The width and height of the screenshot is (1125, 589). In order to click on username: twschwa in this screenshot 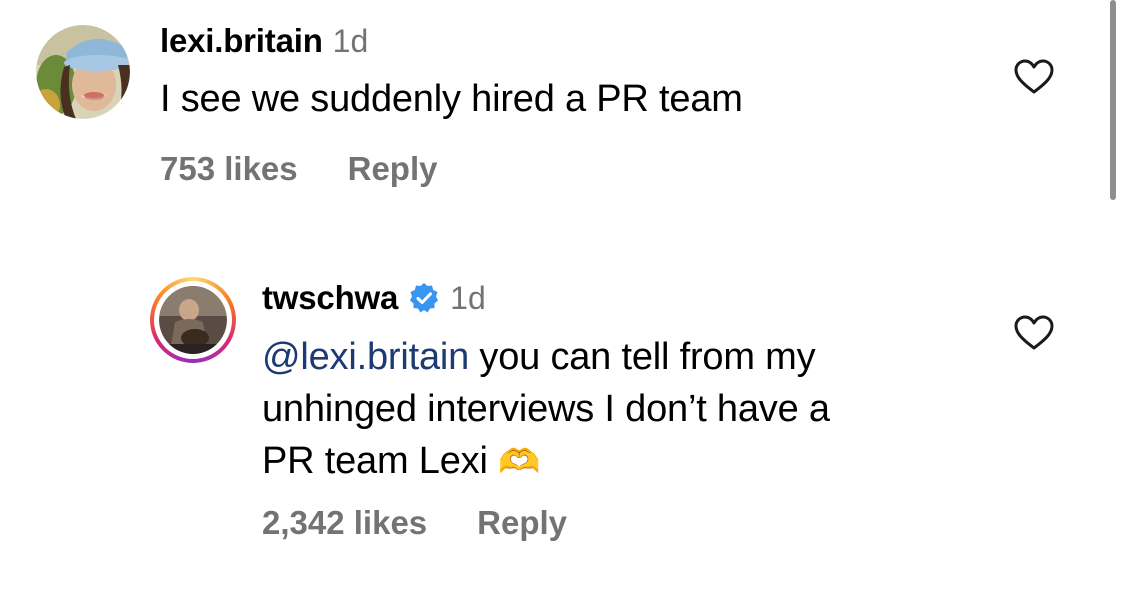, I will do `click(330, 298)`.